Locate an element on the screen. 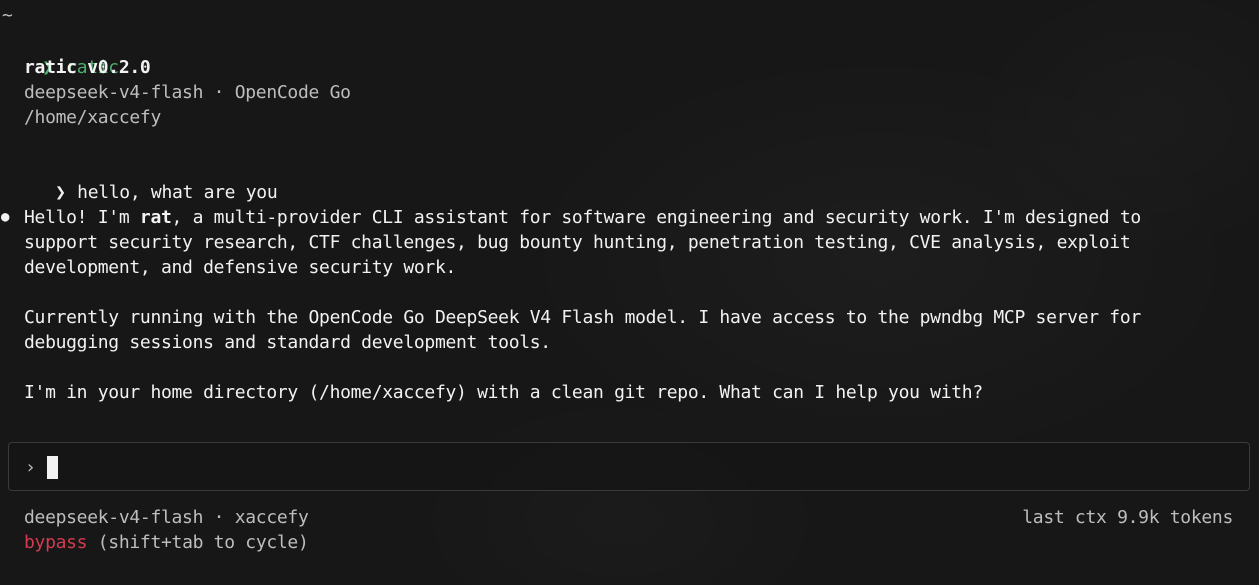 The image size is (1259, 585). assistant-name: rat is located at coordinates (155, 217).